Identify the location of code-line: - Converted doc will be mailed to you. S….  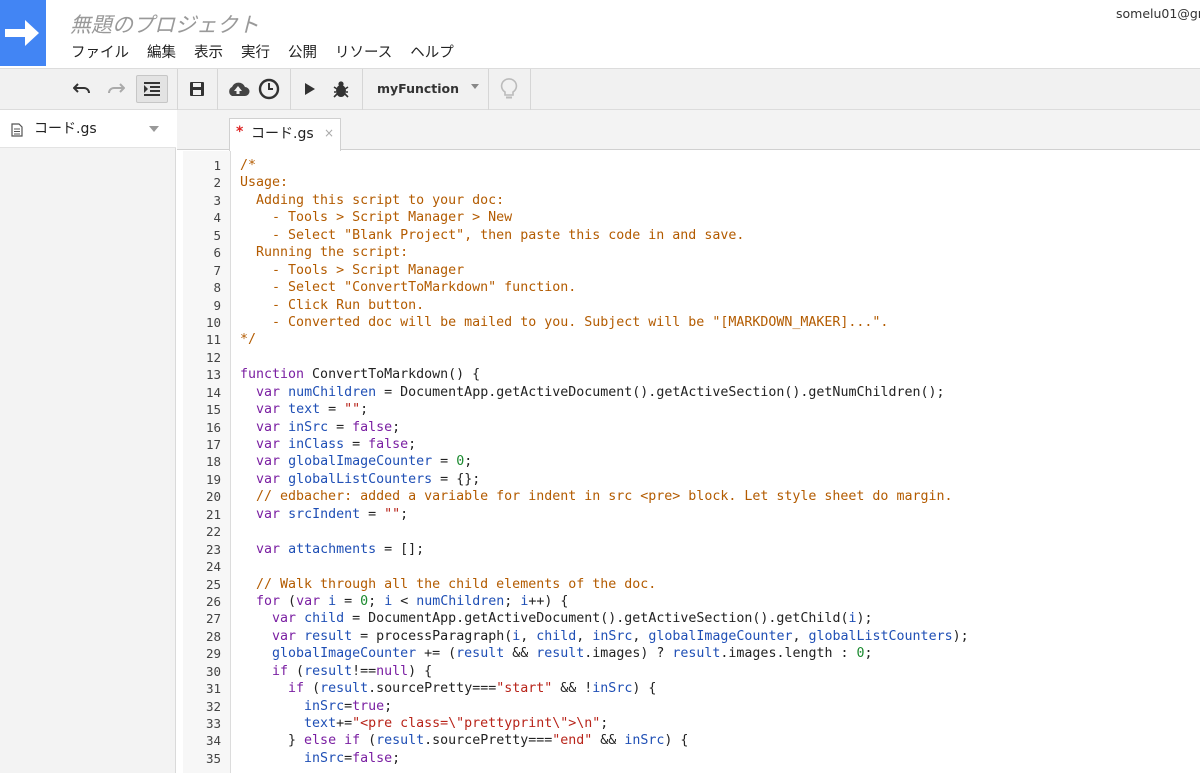
(720, 322).